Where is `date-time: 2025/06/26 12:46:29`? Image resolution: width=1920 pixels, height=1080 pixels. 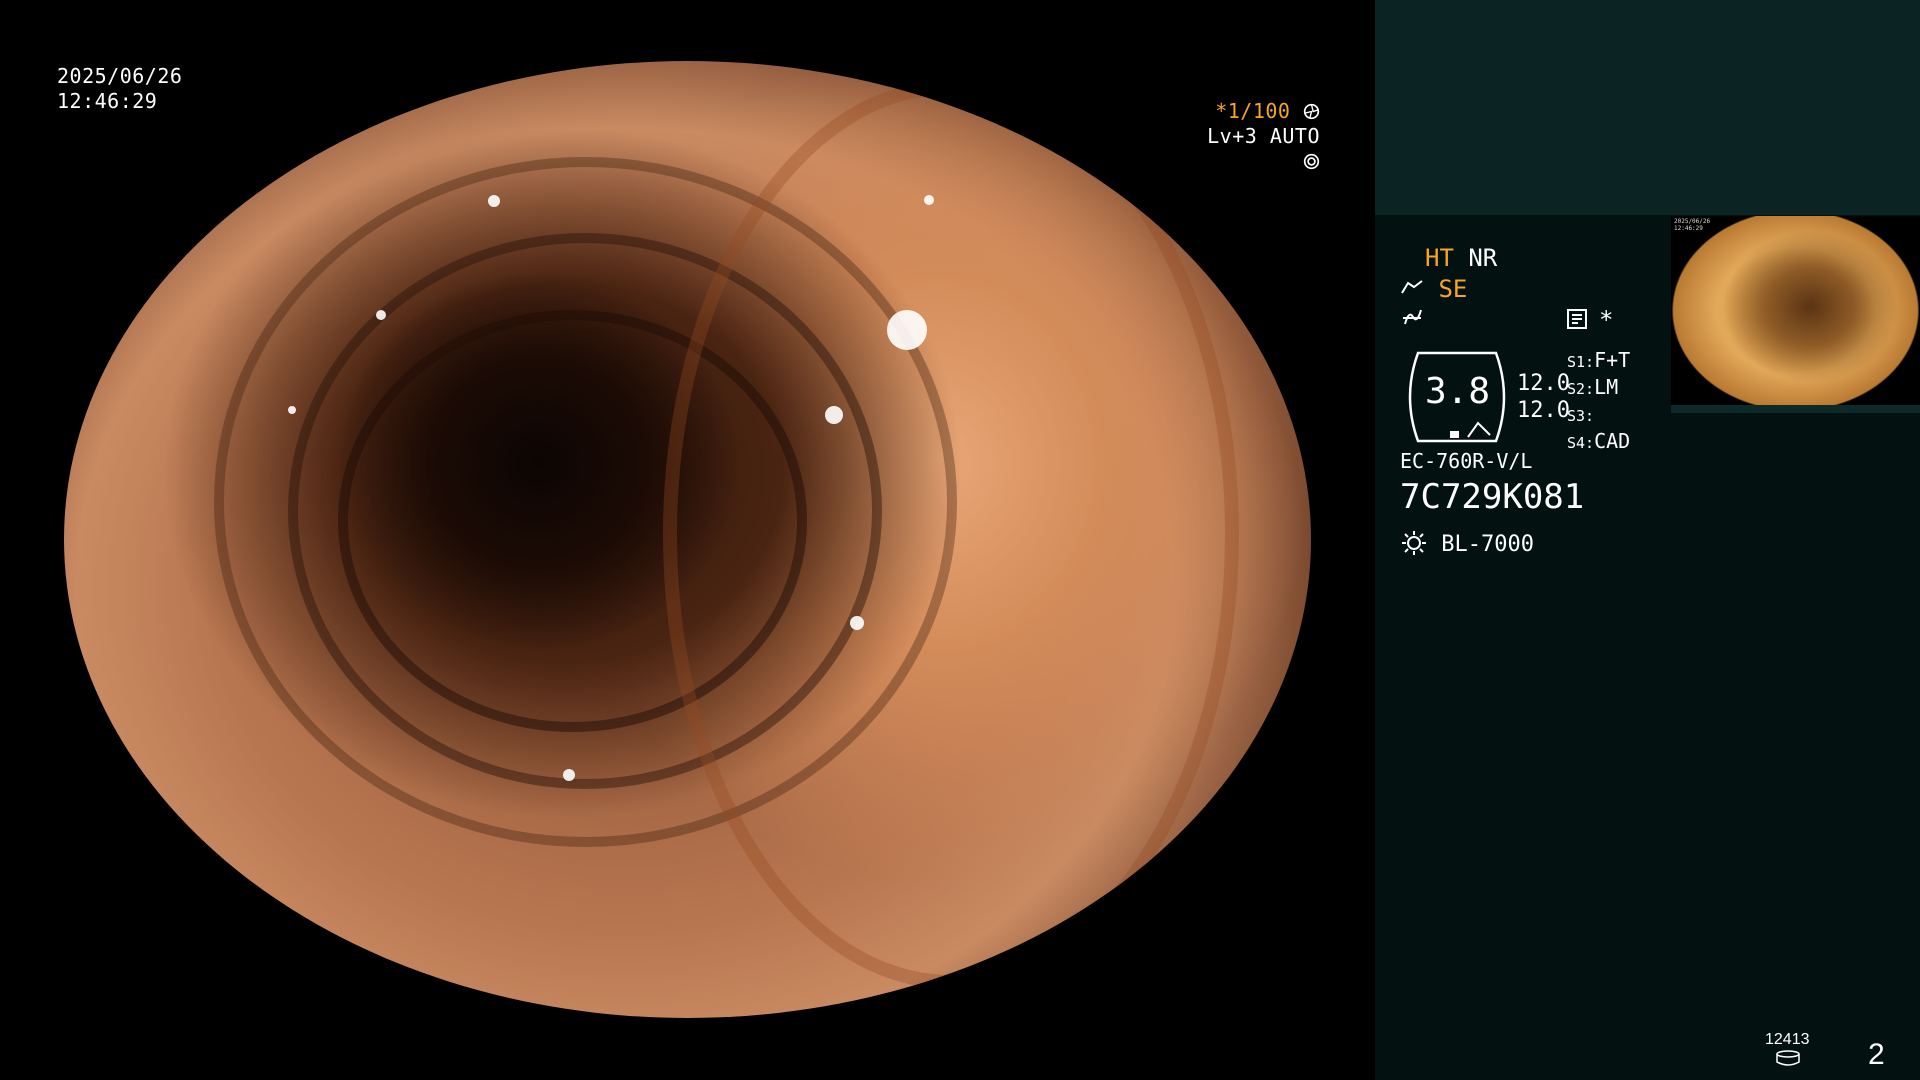
date-time: 2025/06/26 12:46:29 is located at coordinates (119, 89).